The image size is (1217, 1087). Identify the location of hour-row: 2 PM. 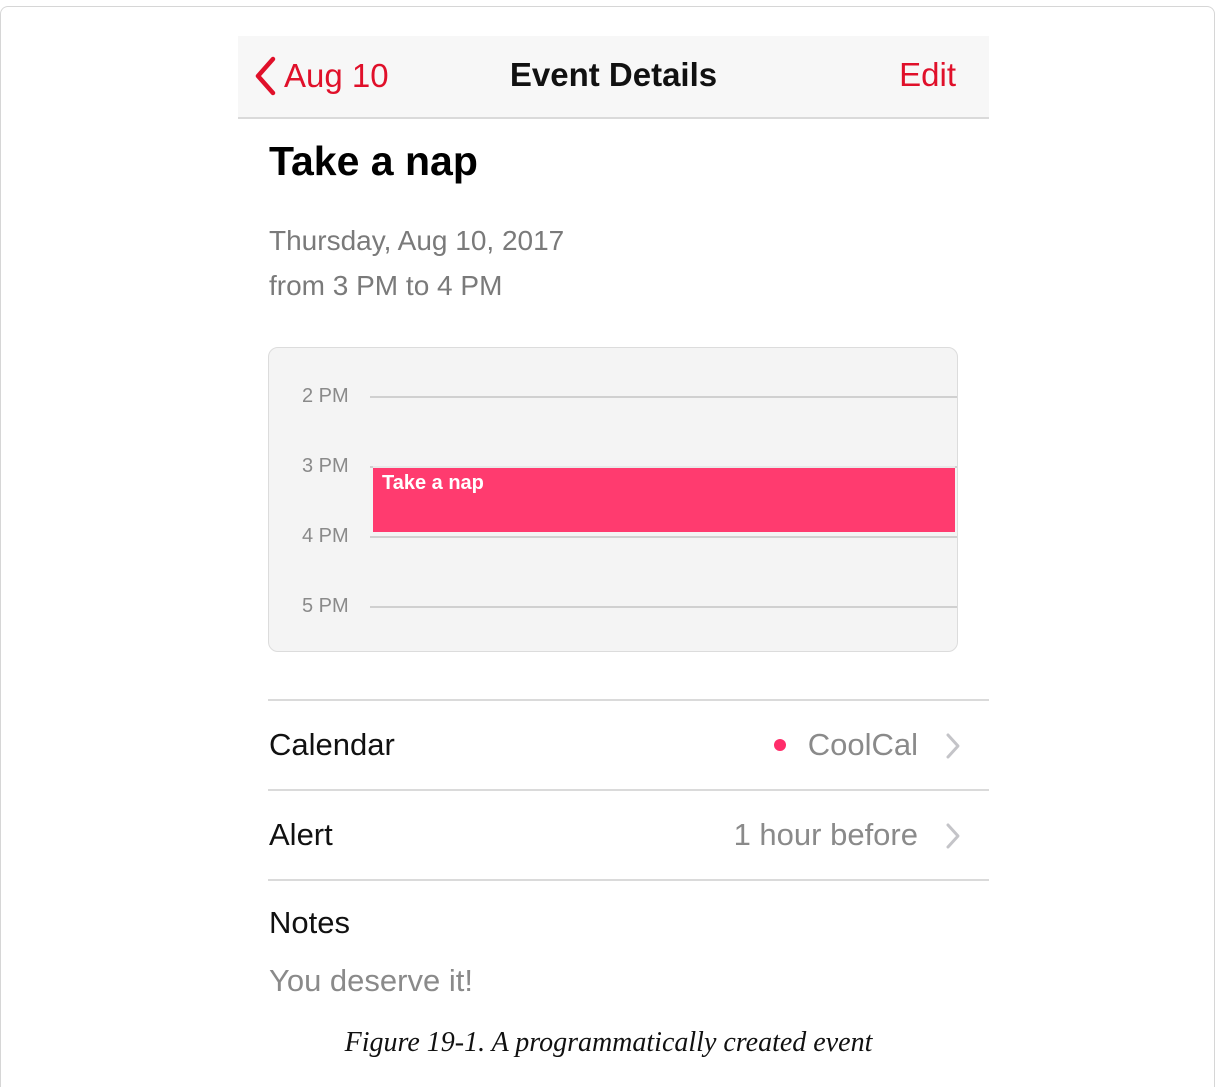
(613, 396).